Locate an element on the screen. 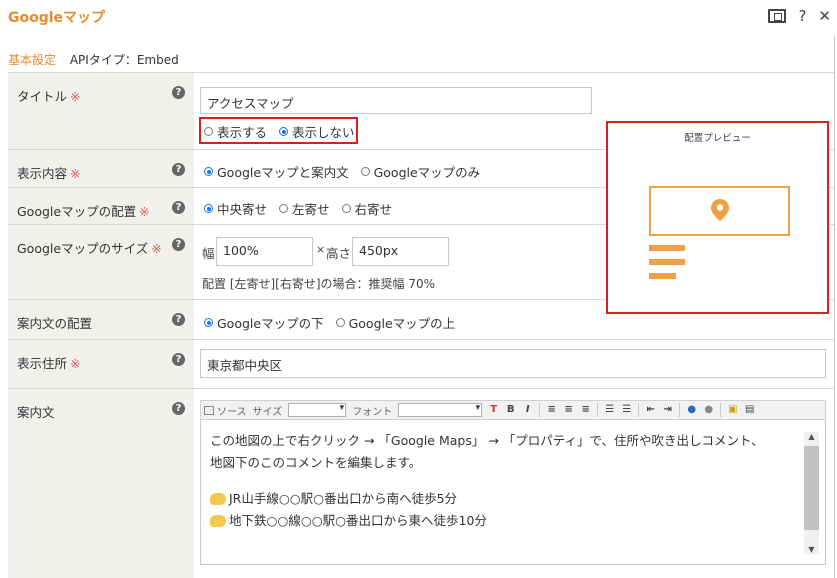 The width and height of the screenshot is (837, 578). image-icon: ▣ is located at coordinates (732, 410).